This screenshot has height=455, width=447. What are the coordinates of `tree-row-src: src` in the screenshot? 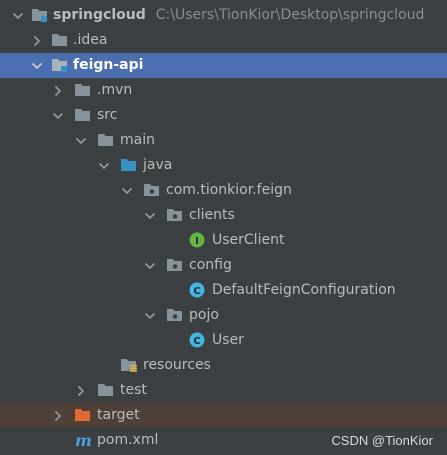 It's located at (223, 115).